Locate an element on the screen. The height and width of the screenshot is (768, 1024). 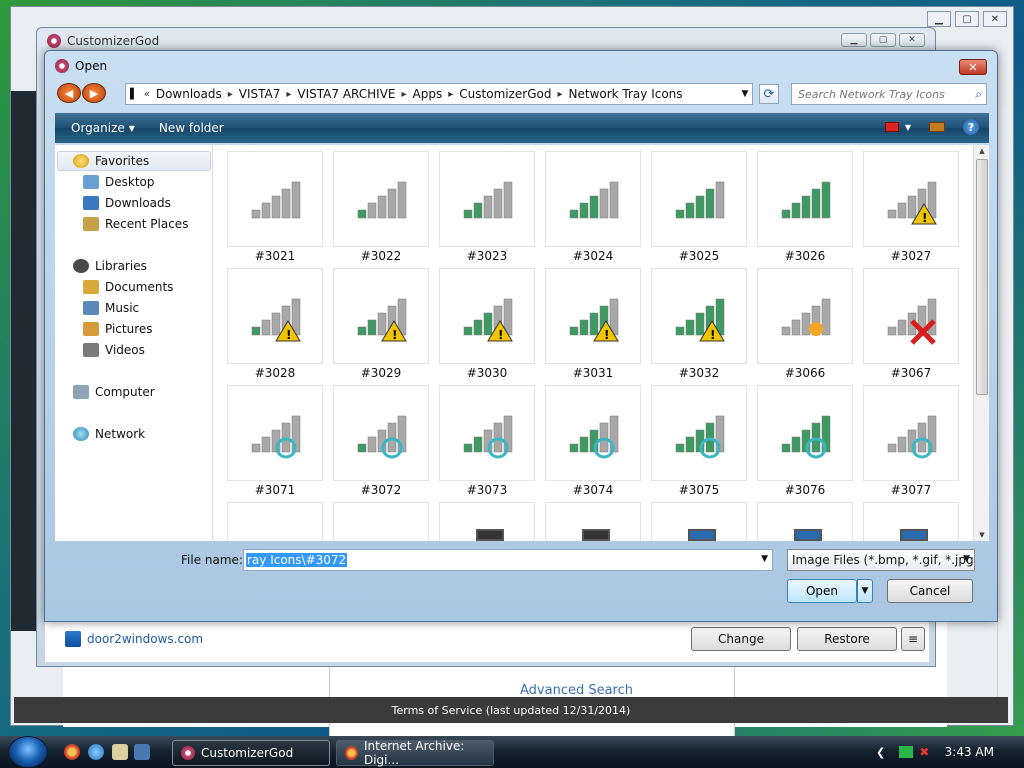
folder-icon is located at coordinates (120, 752).